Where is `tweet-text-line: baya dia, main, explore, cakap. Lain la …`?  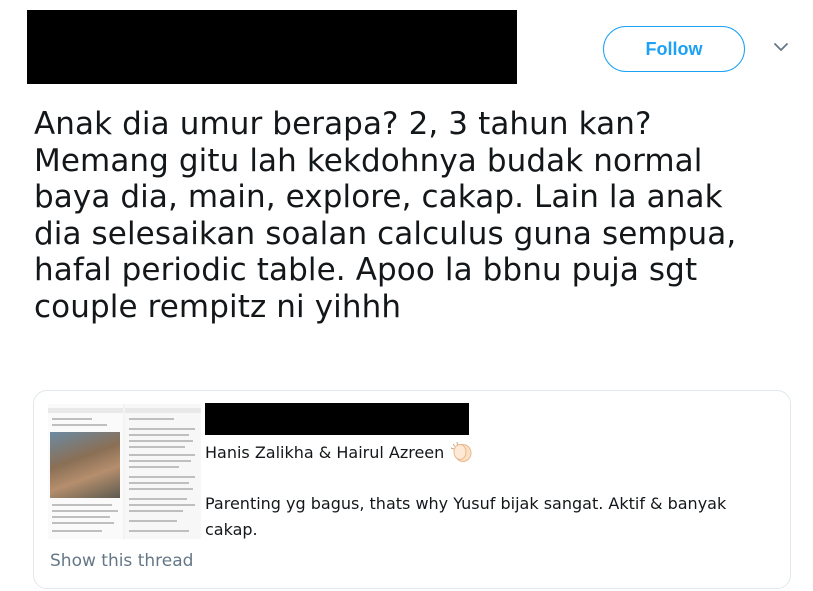 tweet-text-line: baya dia, main, explore, cakap. Lain la … is located at coordinates (378, 197).